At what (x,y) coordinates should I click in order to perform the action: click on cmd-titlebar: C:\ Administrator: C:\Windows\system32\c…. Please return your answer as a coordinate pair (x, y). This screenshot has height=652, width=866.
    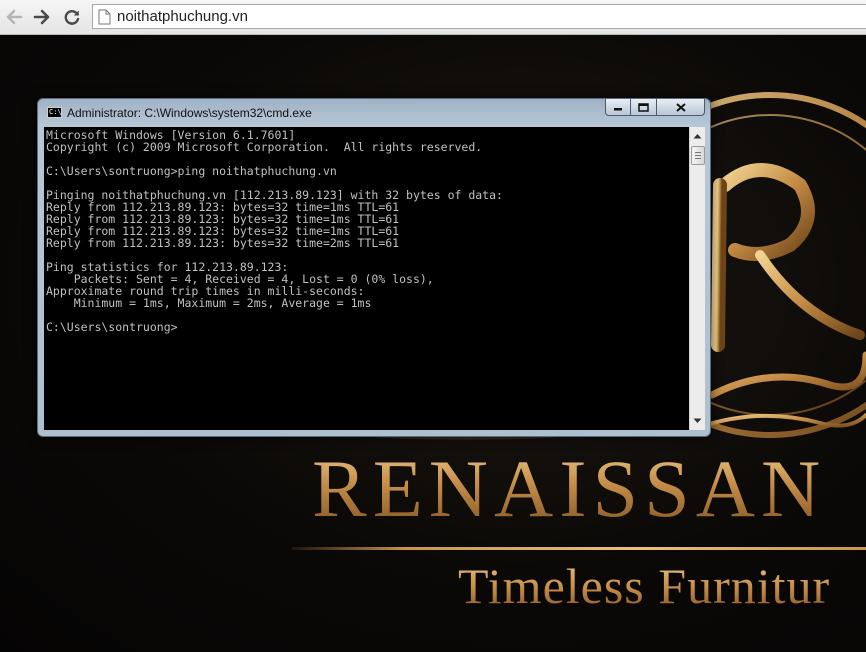
    Looking at the image, I should click on (374, 112).